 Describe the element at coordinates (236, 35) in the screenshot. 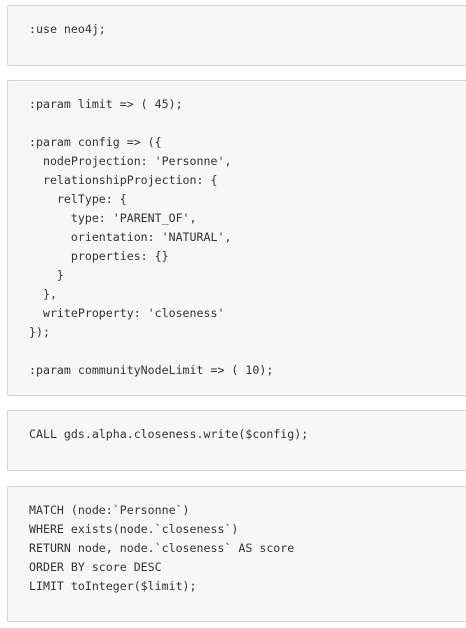

I see `code-block-use-database: :use neo4j;` at that location.